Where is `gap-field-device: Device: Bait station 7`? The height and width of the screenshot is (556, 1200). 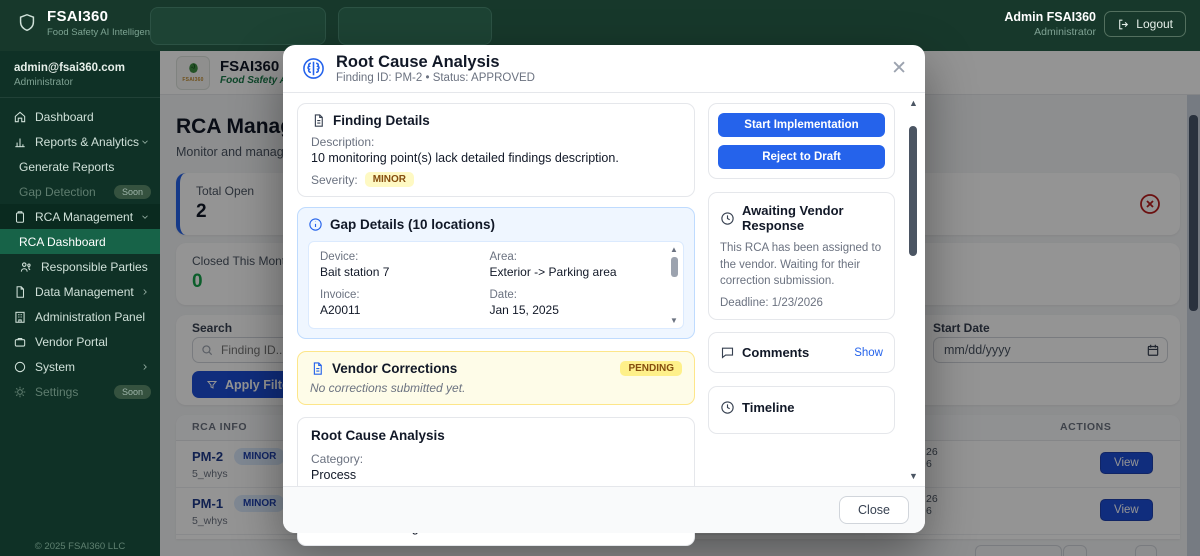
gap-field-device: Device: Bait station 7 is located at coordinates (355, 265).